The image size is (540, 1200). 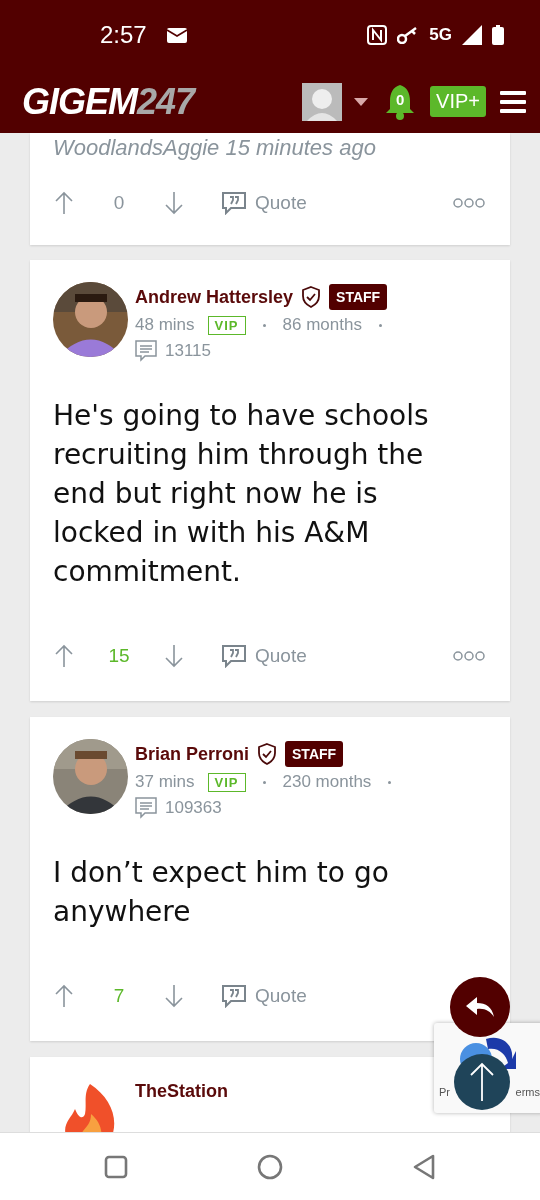 I want to click on post-count: 13115, so click(x=188, y=351).